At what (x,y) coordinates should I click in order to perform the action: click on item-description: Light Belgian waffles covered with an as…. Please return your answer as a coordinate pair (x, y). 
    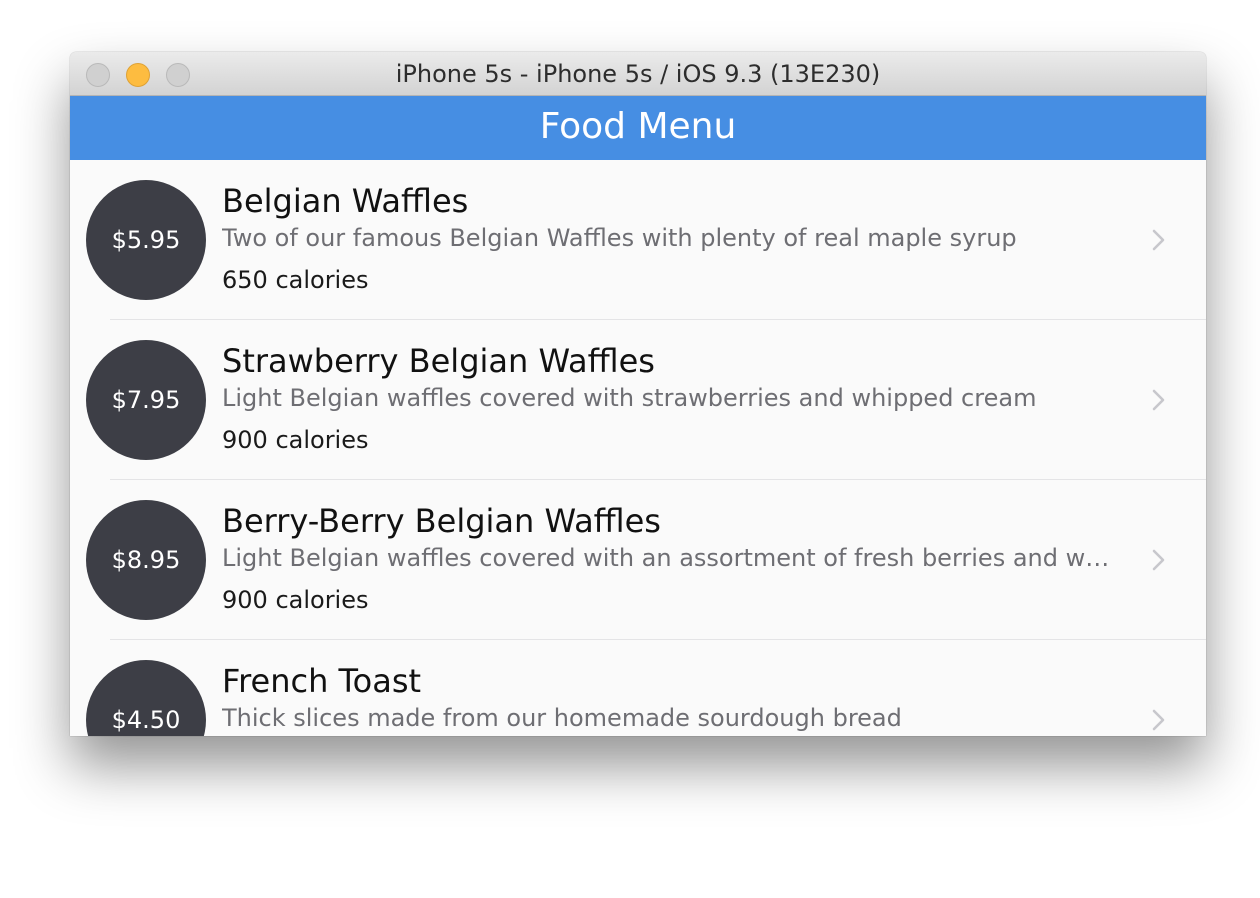
    Looking at the image, I should click on (666, 558).